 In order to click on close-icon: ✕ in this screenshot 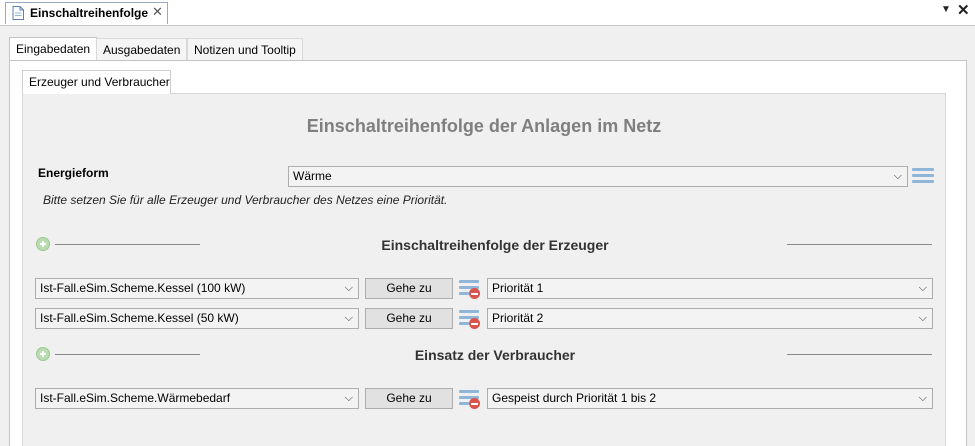, I will do `click(157, 12)`.